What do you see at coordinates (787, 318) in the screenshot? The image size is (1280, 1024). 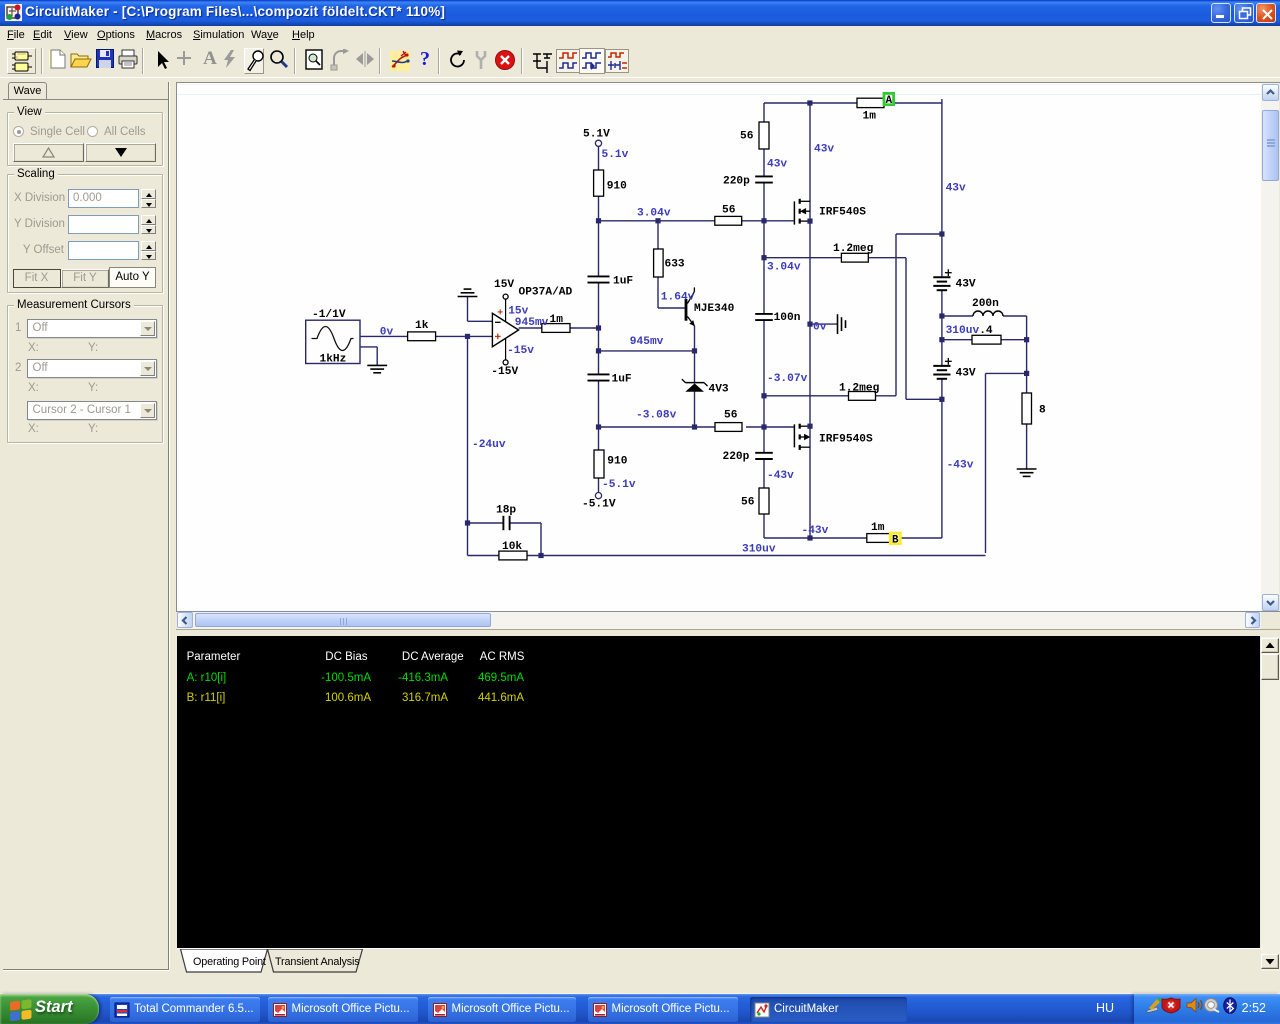 I see `svg-text: 100n` at bounding box center [787, 318].